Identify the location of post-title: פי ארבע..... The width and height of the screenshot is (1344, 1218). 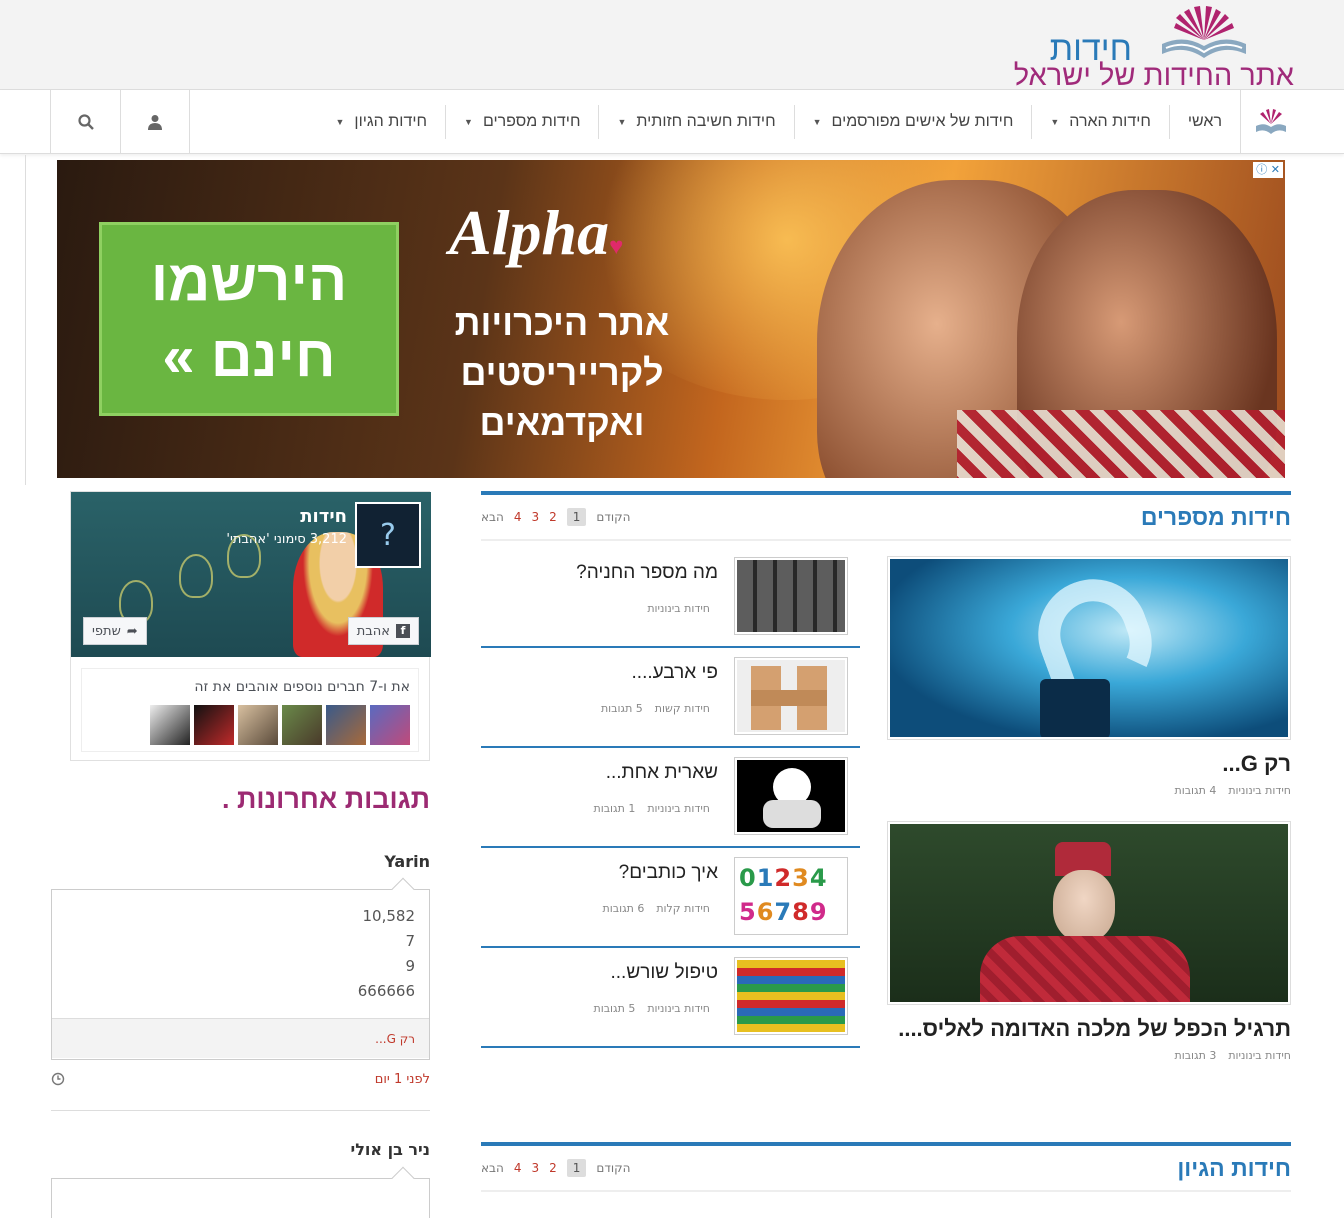
(675, 673).